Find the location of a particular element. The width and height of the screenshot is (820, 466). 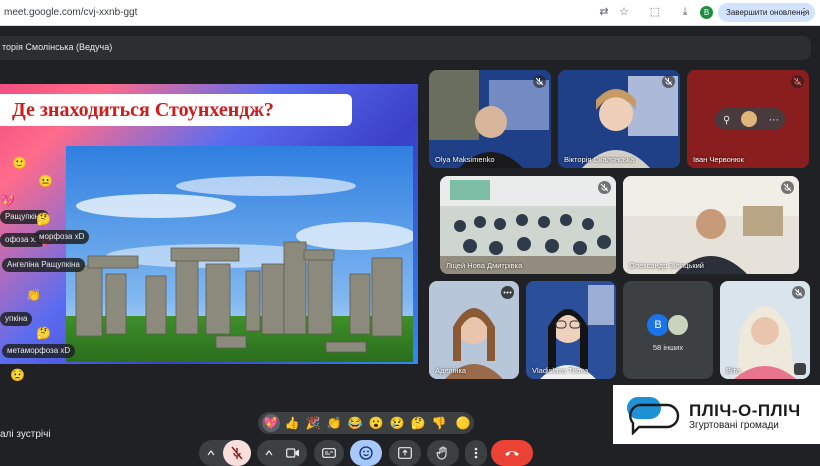

reaction-bar: 💖 👍 🎉 👏 😂 😮 😢 🤔 👎 🟡 is located at coordinates (366, 423).